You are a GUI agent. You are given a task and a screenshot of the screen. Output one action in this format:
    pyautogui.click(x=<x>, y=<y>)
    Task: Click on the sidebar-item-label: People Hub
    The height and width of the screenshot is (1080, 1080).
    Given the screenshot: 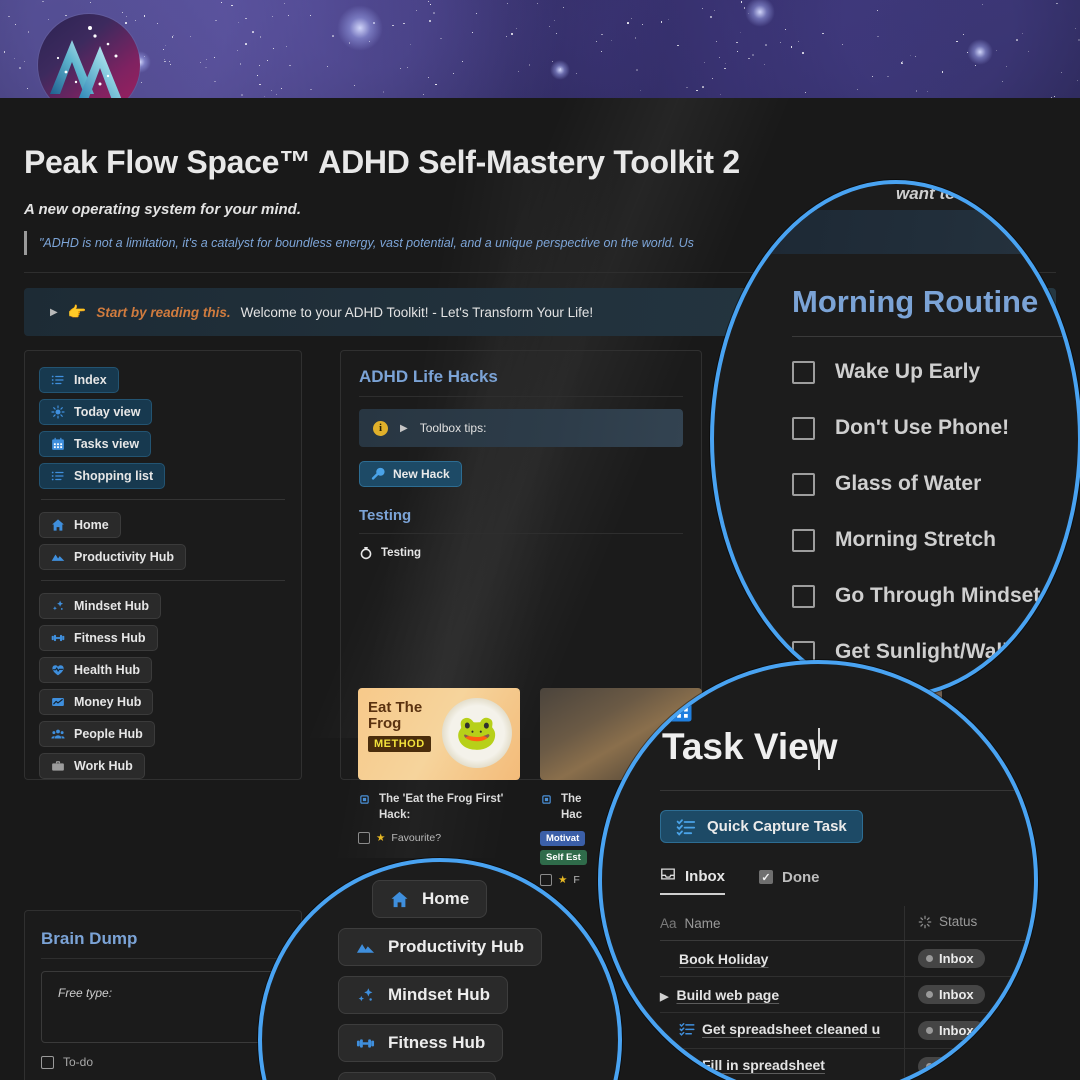 What is the action you would take?
    pyautogui.click(x=108, y=734)
    